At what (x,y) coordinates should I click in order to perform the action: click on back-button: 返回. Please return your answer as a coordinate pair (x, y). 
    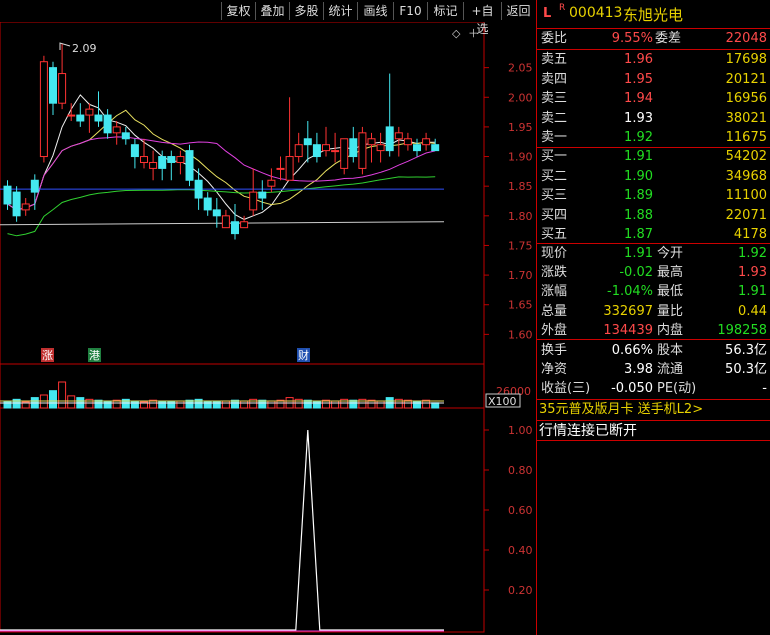
    Looking at the image, I should click on (518, 11).